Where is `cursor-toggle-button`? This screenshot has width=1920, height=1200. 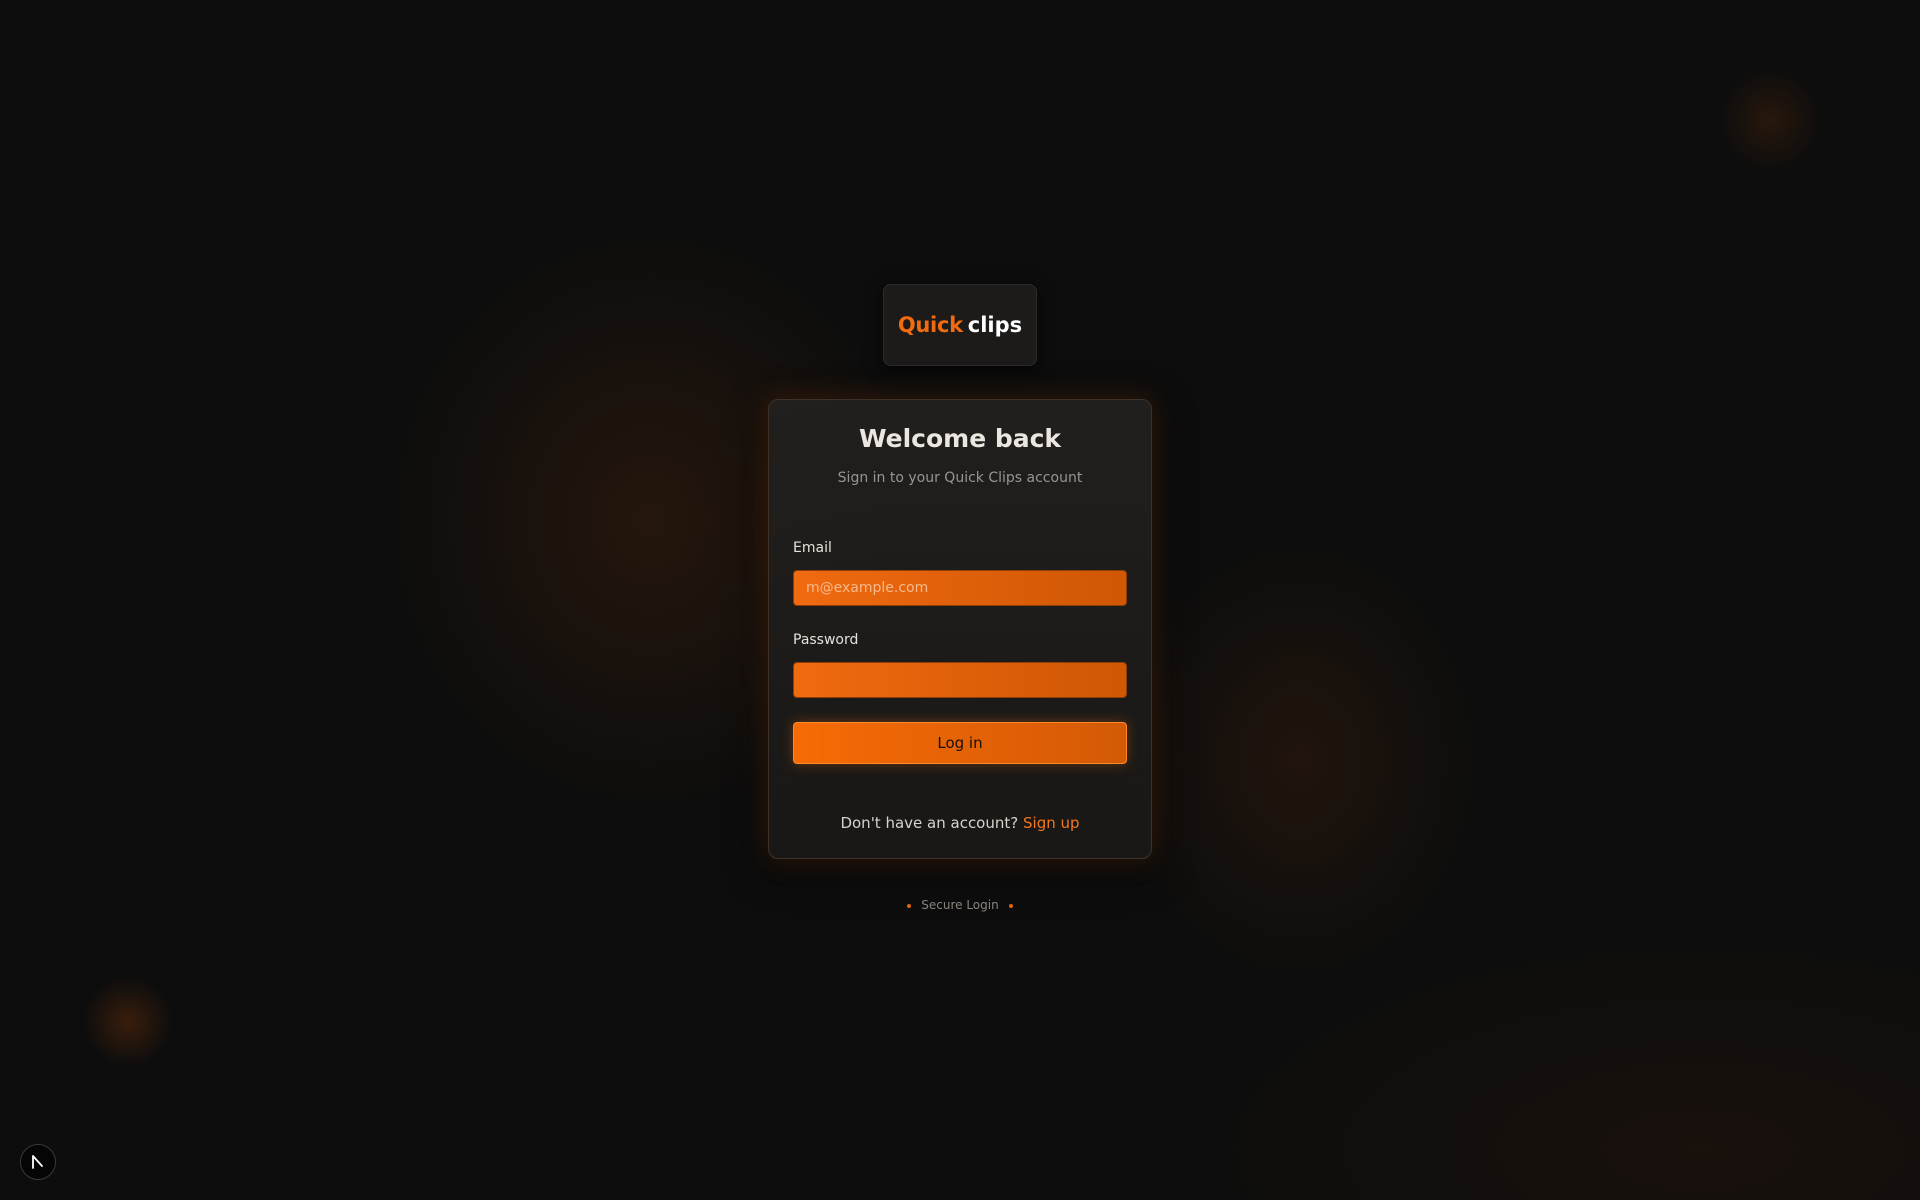 cursor-toggle-button is located at coordinates (38, 1162).